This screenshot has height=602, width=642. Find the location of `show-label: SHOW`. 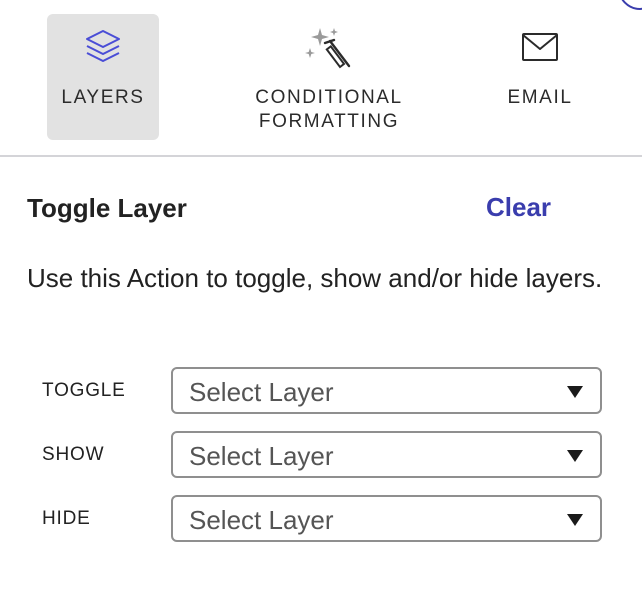

show-label: SHOW is located at coordinates (73, 454).